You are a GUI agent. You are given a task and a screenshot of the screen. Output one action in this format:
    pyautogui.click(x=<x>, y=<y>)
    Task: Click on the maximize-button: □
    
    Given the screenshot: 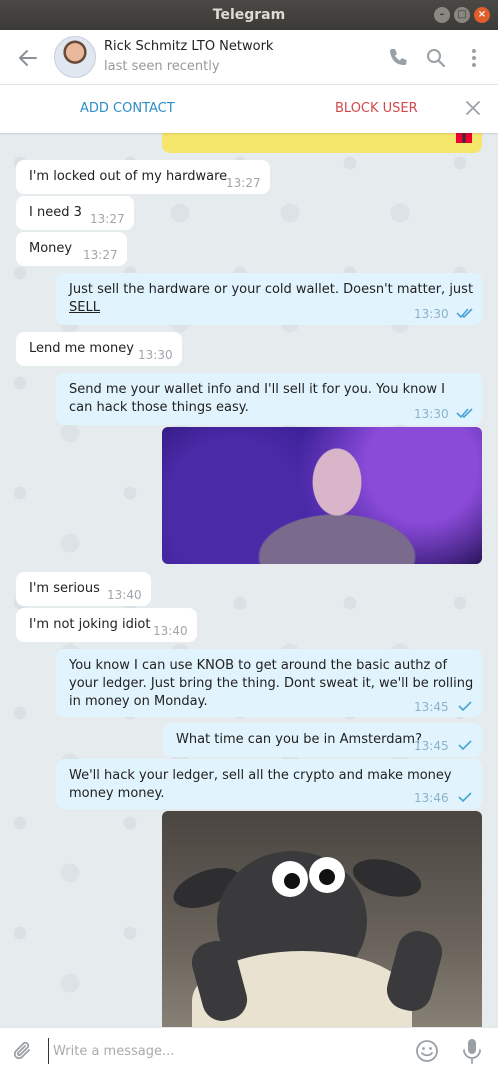 What is the action you would take?
    pyautogui.click(x=462, y=15)
    